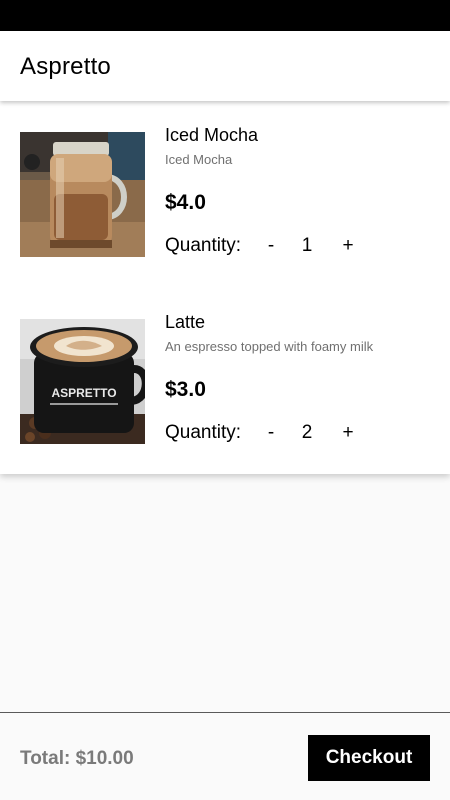 Image resolution: width=450 pixels, height=800 pixels. Describe the element at coordinates (65, 66) in the screenshot. I see `app-title: Aspretto` at that location.